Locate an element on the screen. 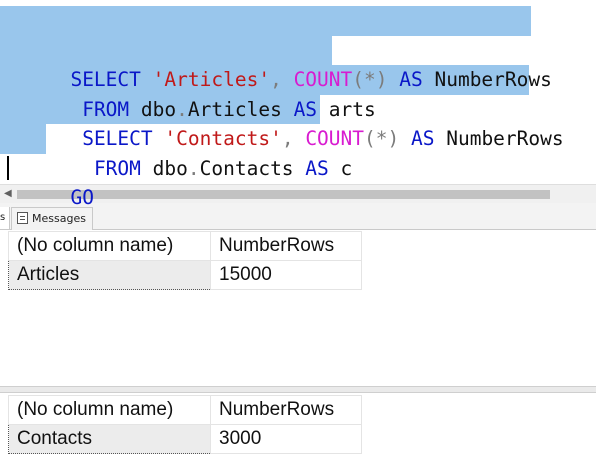  code-token: arts is located at coordinates (346, 109).